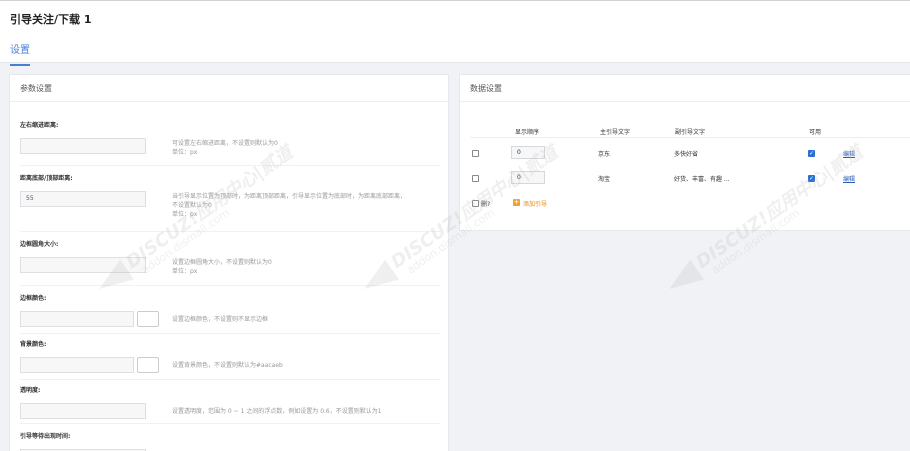 This screenshot has height=451, width=910. I want to click on radius-input, so click(83, 265).